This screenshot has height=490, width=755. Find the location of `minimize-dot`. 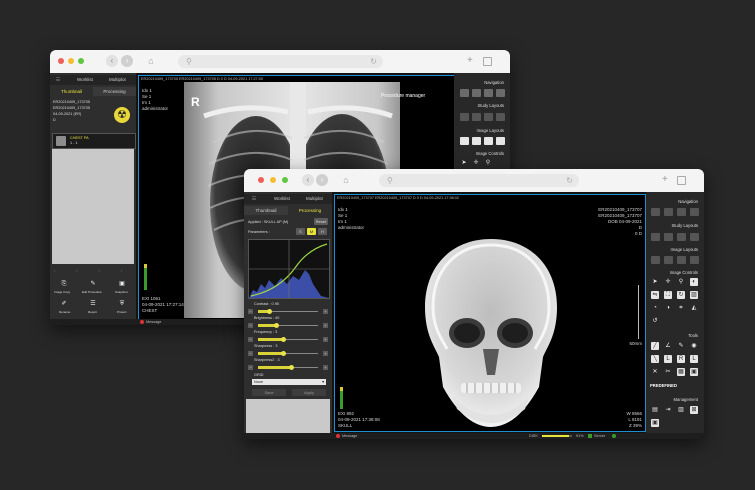

minimize-dot is located at coordinates (71, 61).